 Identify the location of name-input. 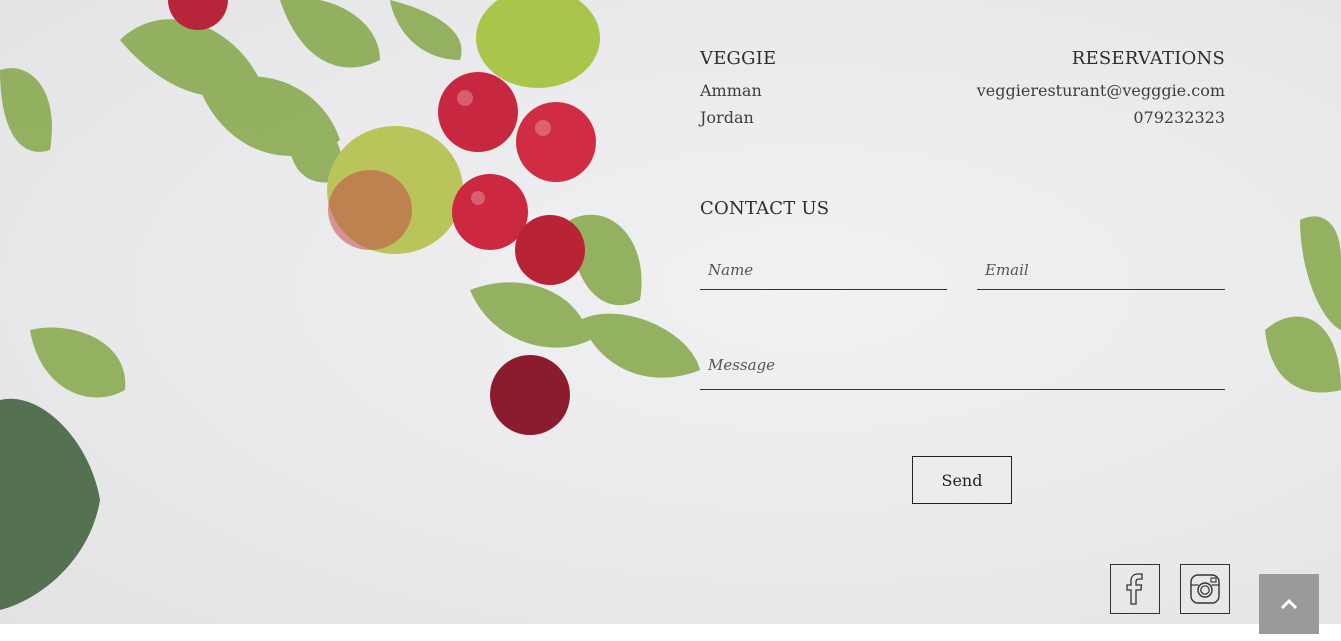
(823, 270).